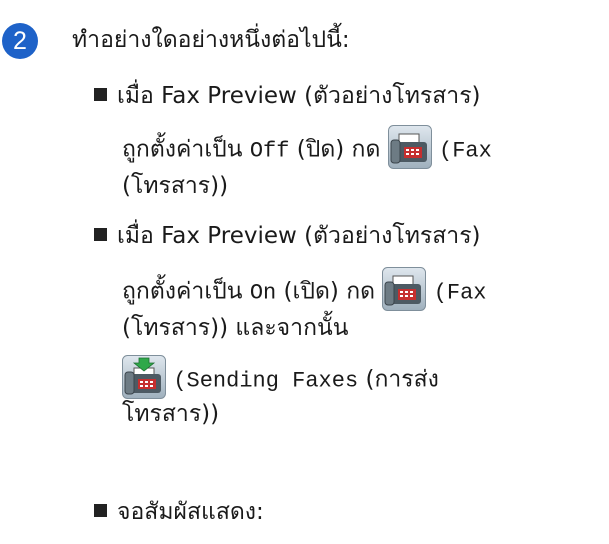 The height and width of the screenshot is (544, 609). I want to click on bullet-line: ถูกตั้งค่าเป็น Off (ปิด) กด (Fax, so click(307, 148).